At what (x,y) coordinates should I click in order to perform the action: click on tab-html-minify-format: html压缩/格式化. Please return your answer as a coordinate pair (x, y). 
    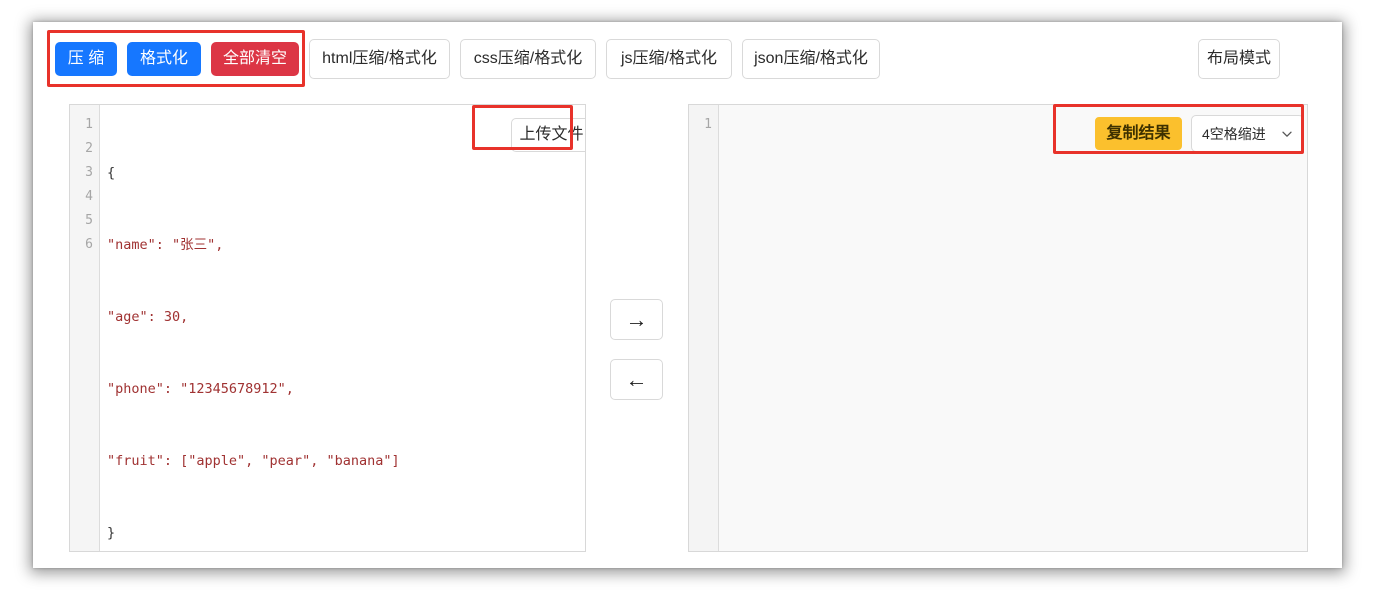
    Looking at the image, I should click on (379, 59).